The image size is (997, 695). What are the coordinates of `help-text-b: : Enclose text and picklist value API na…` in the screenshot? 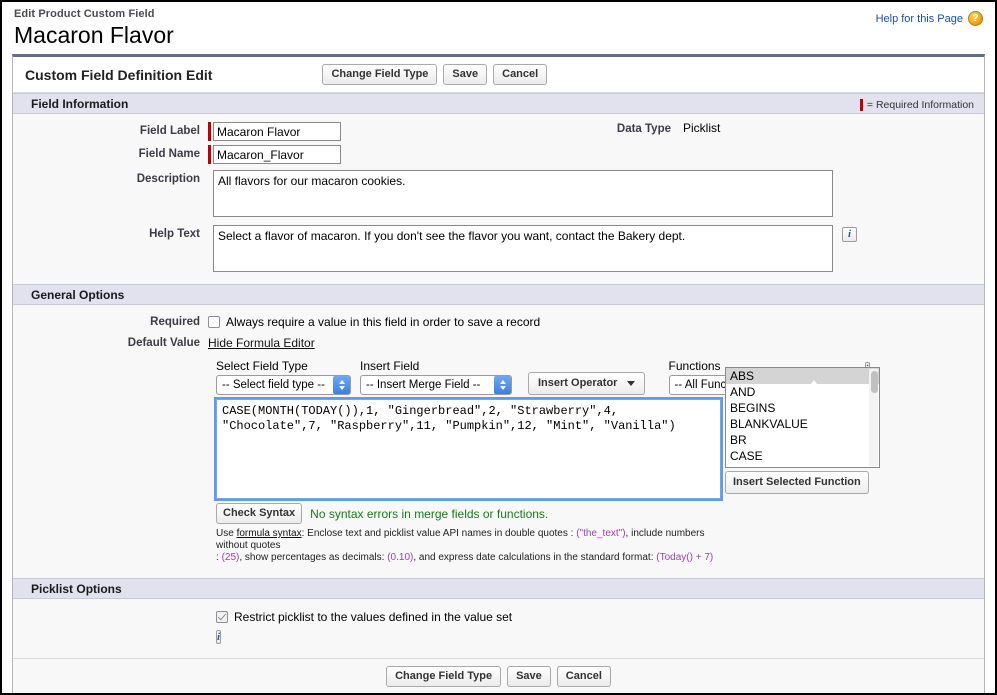 It's located at (439, 533).